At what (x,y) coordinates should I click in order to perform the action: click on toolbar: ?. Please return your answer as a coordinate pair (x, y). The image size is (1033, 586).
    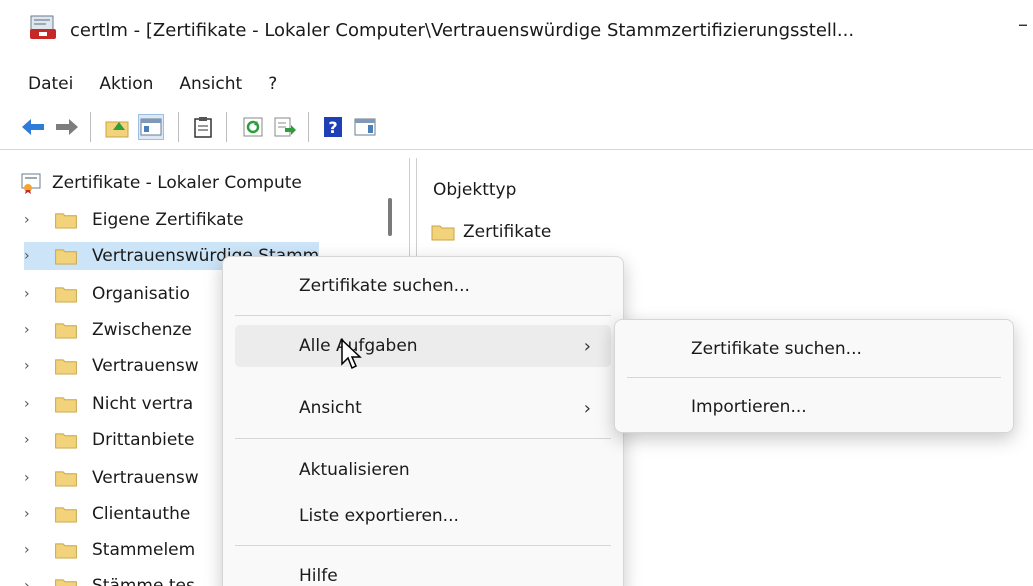
    Looking at the image, I should click on (516, 127).